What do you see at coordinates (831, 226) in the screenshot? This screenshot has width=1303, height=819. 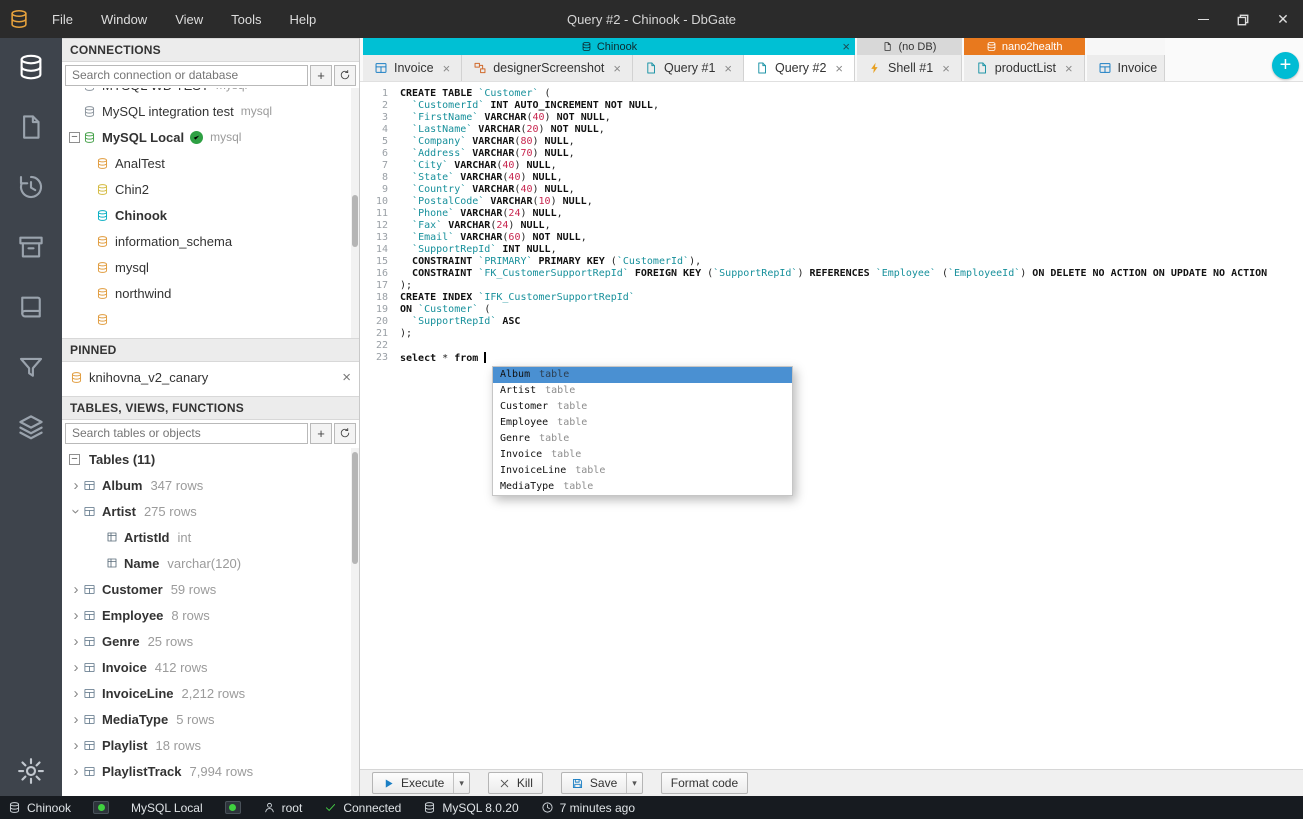 I see `code-line: 12 `Fax` VARCHAR(24) NULL,` at bounding box center [831, 226].